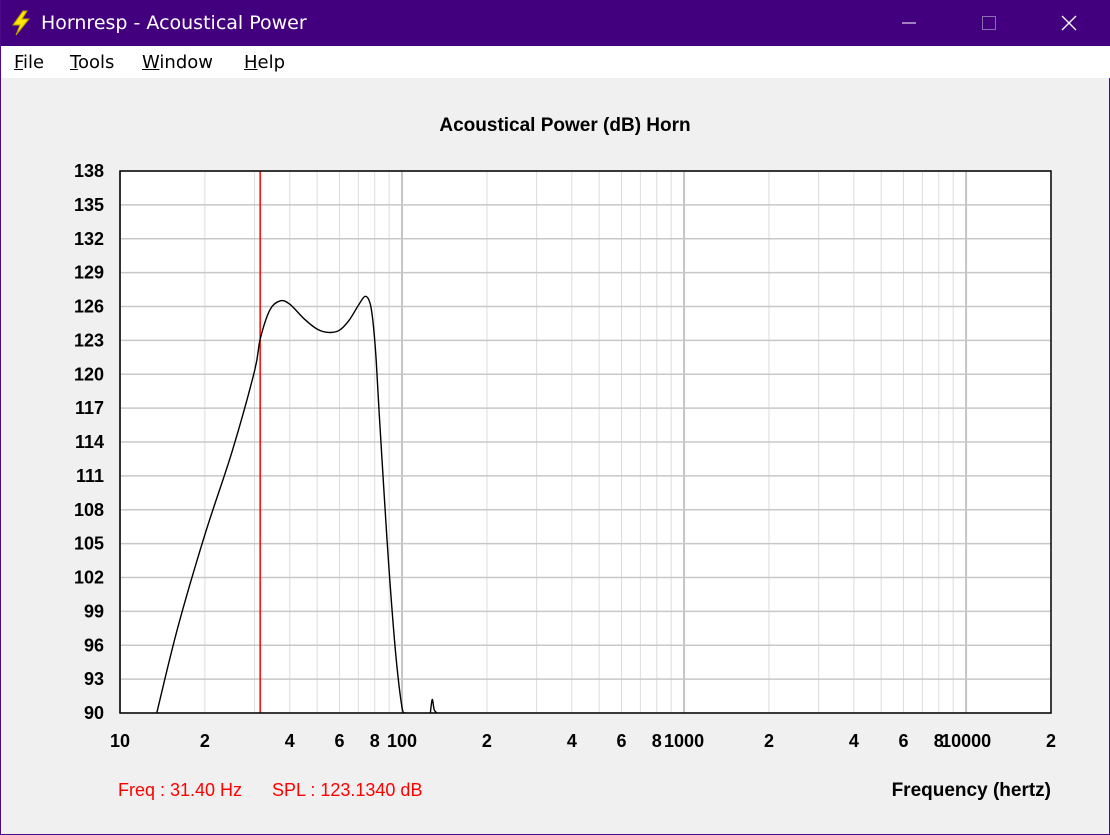 This screenshot has height=835, width=1110. Describe the element at coordinates (89, 510) in the screenshot. I see `y-tick-label: 108` at that location.